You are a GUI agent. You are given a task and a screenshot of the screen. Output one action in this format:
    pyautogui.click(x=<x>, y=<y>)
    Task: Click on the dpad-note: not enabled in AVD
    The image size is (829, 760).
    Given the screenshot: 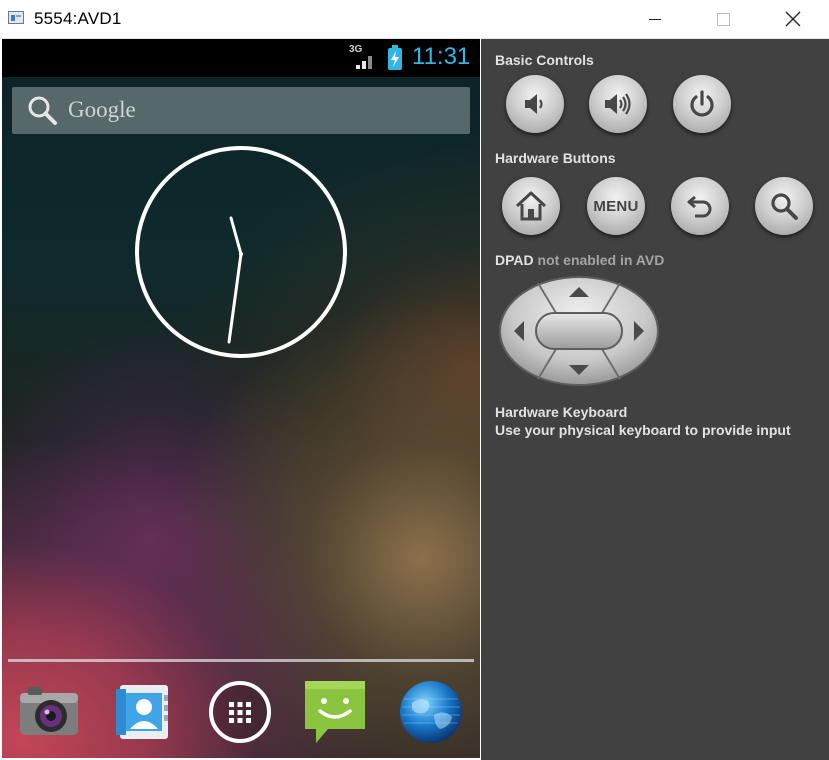 What is the action you would take?
    pyautogui.click(x=601, y=260)
    